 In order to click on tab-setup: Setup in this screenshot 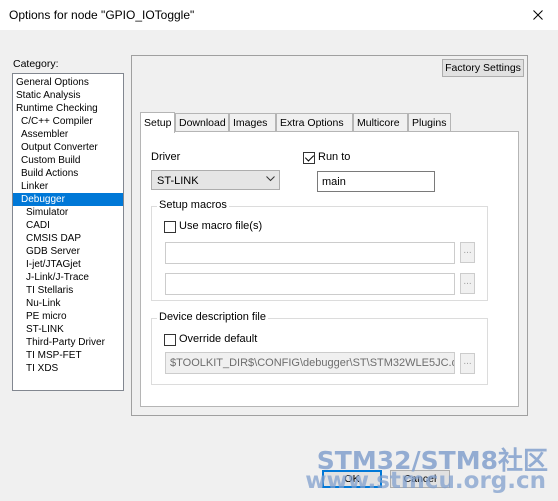, I will do `click(157, 122)`.